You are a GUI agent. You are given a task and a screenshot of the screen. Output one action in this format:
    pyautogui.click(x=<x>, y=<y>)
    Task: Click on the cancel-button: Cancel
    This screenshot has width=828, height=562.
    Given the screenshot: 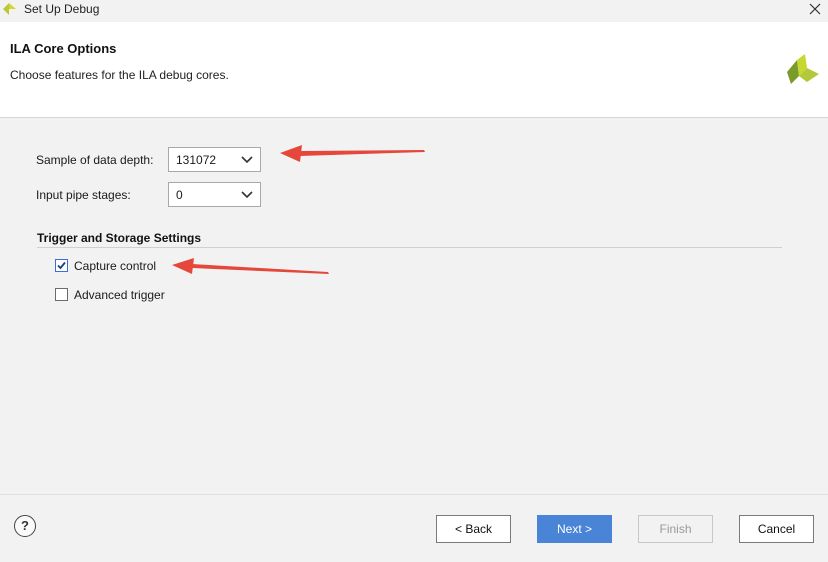 What is the action you would take?
    pyautogui.click(x=776, y=529)
    